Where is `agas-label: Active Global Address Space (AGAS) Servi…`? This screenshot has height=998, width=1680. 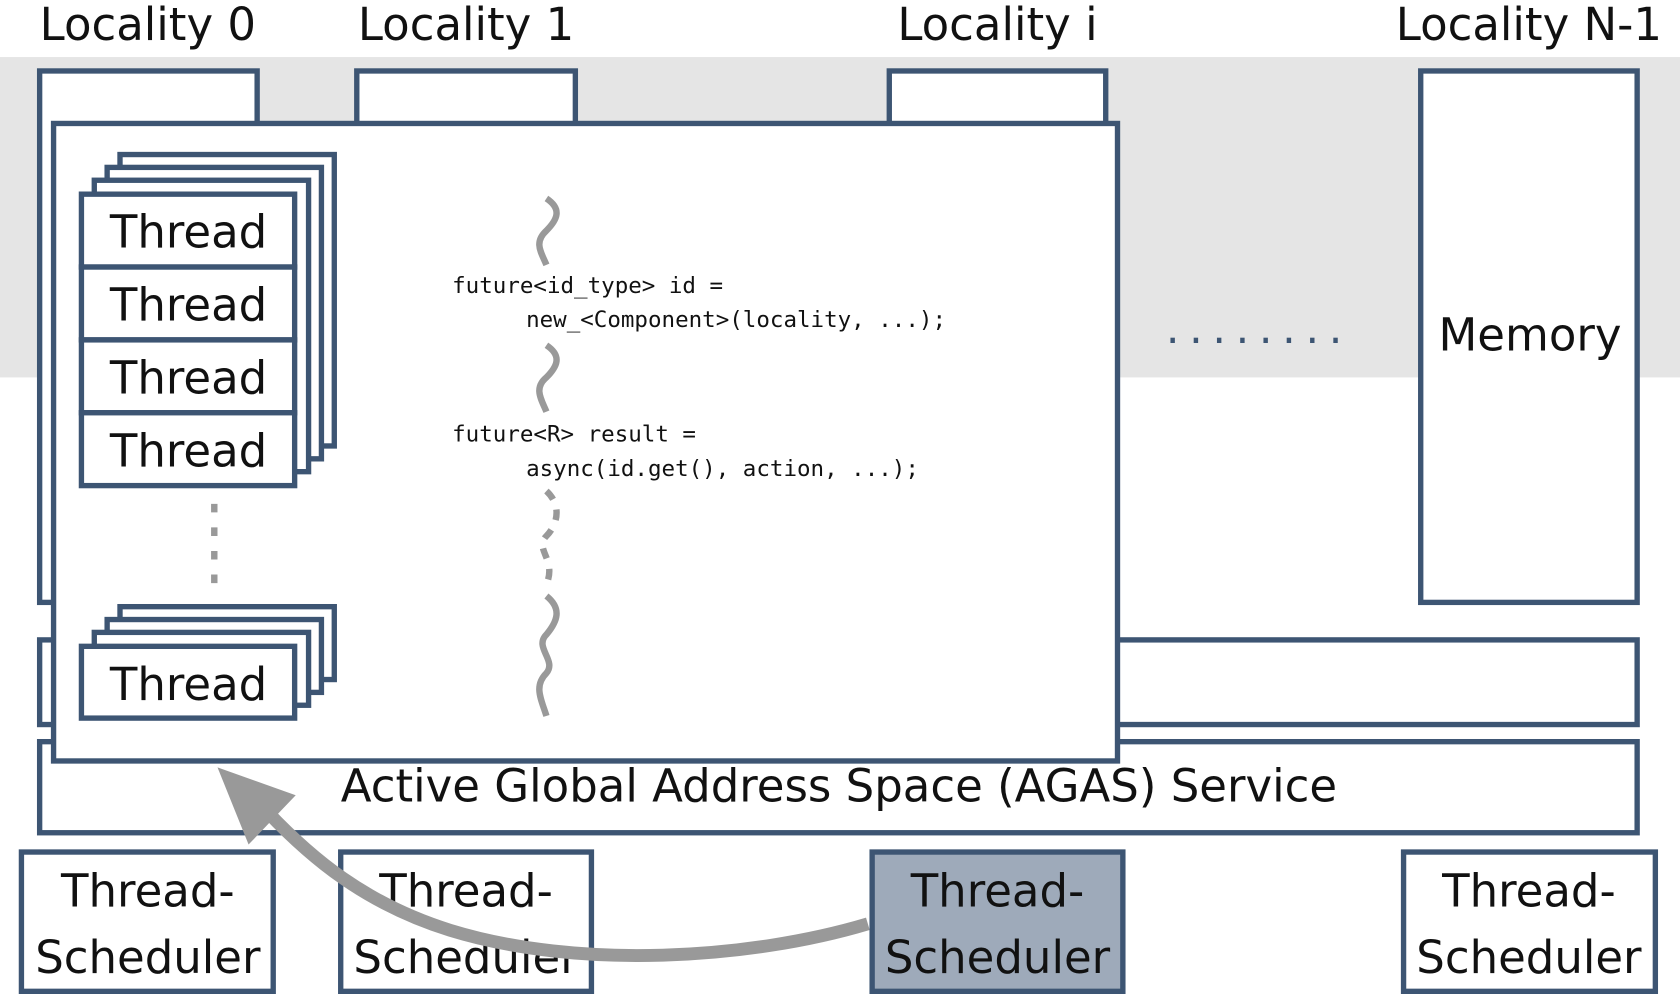
agas-label: Active Global Address Space (AGAS) Servi… is located at coordinates (839, 786).